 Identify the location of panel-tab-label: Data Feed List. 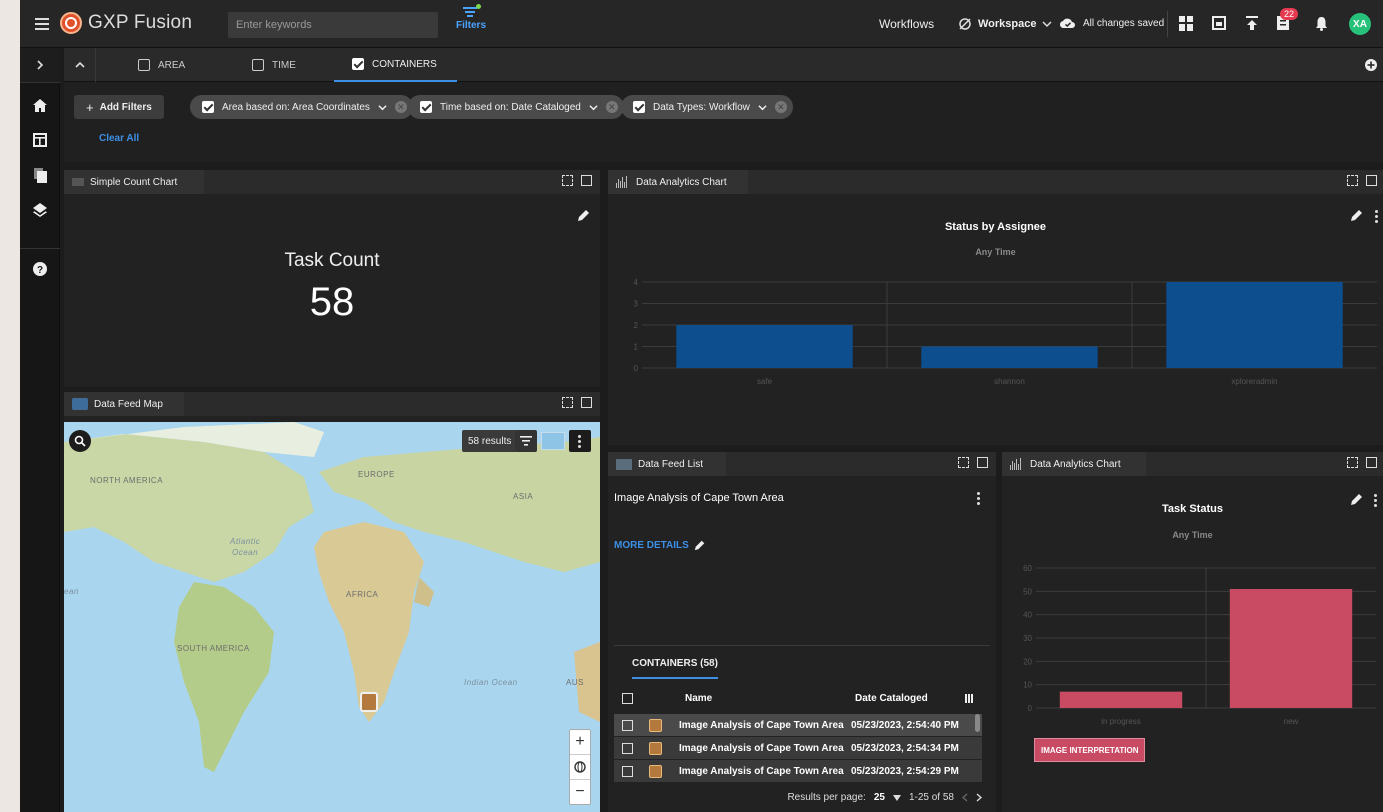
(671, 464).